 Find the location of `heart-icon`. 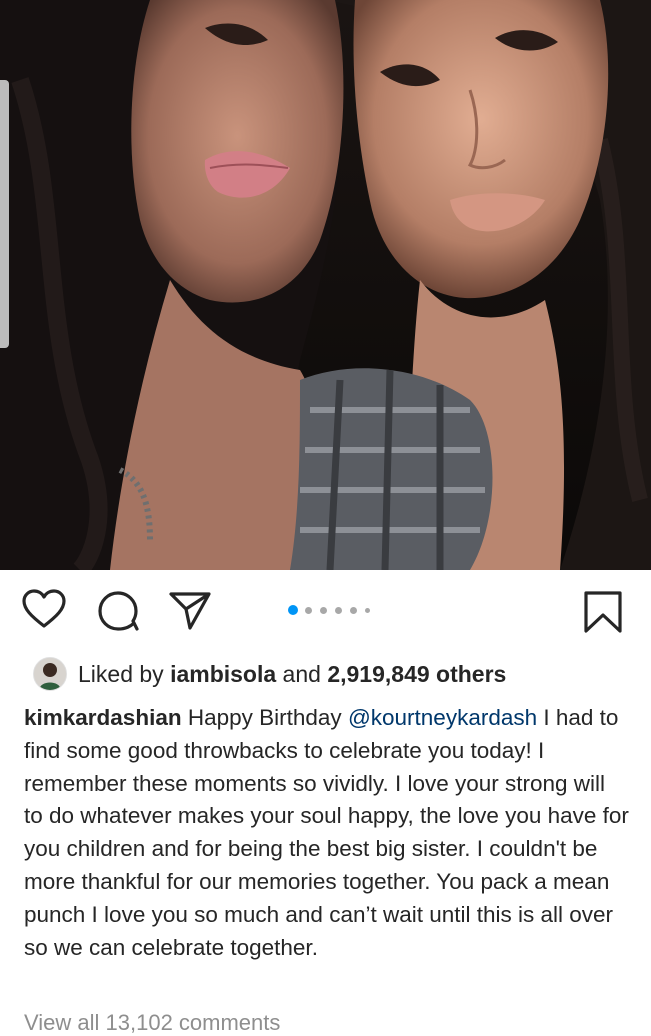

heart-icon is located at coordinates (44, 609).